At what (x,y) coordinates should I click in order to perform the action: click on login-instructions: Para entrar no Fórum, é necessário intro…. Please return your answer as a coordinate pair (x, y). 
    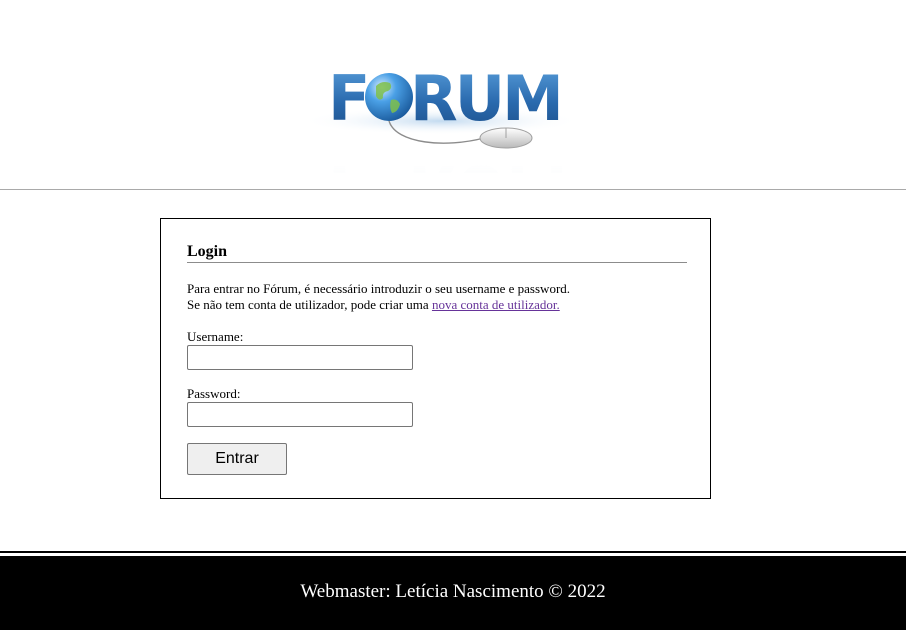
    Looking at the image, I should click on (378, 297).